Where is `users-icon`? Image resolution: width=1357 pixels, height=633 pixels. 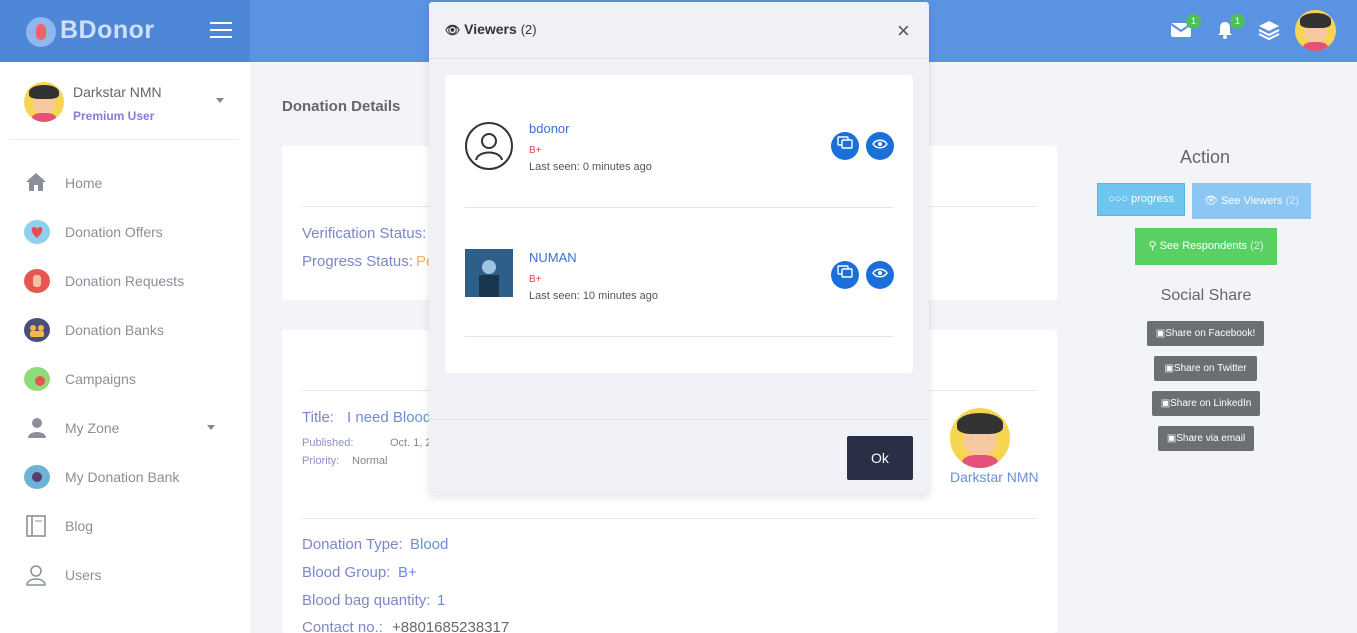 users-icon is located at coordinates (37, 575).